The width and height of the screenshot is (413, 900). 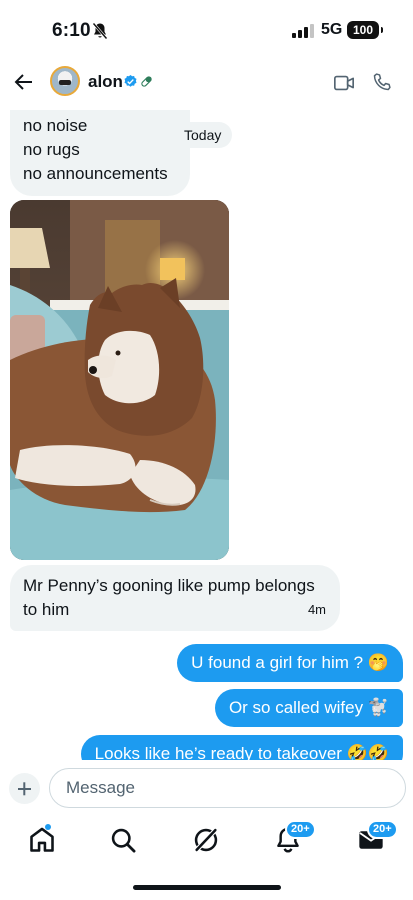 I want to click on network-label: 5G, so click(x=332, y=29).